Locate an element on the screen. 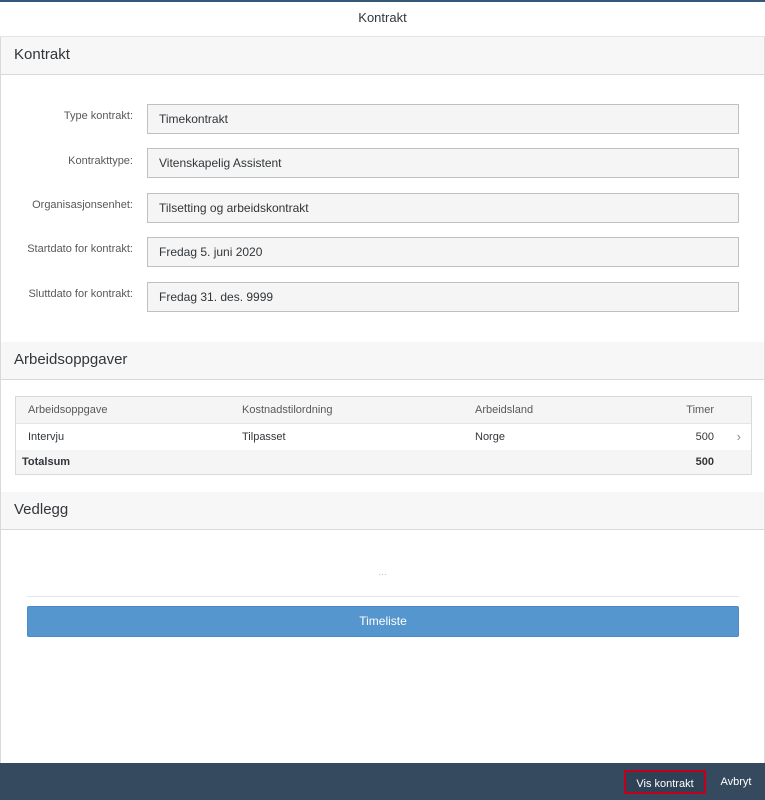  label-startdato: Startdato for kontrakt: is located at coordinates (80, 249).